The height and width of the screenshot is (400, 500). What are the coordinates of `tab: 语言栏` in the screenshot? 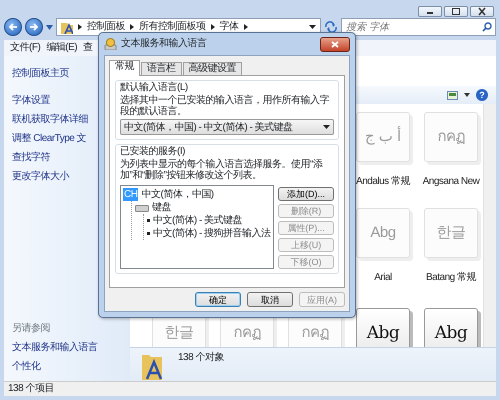 It's located at (161, 68).